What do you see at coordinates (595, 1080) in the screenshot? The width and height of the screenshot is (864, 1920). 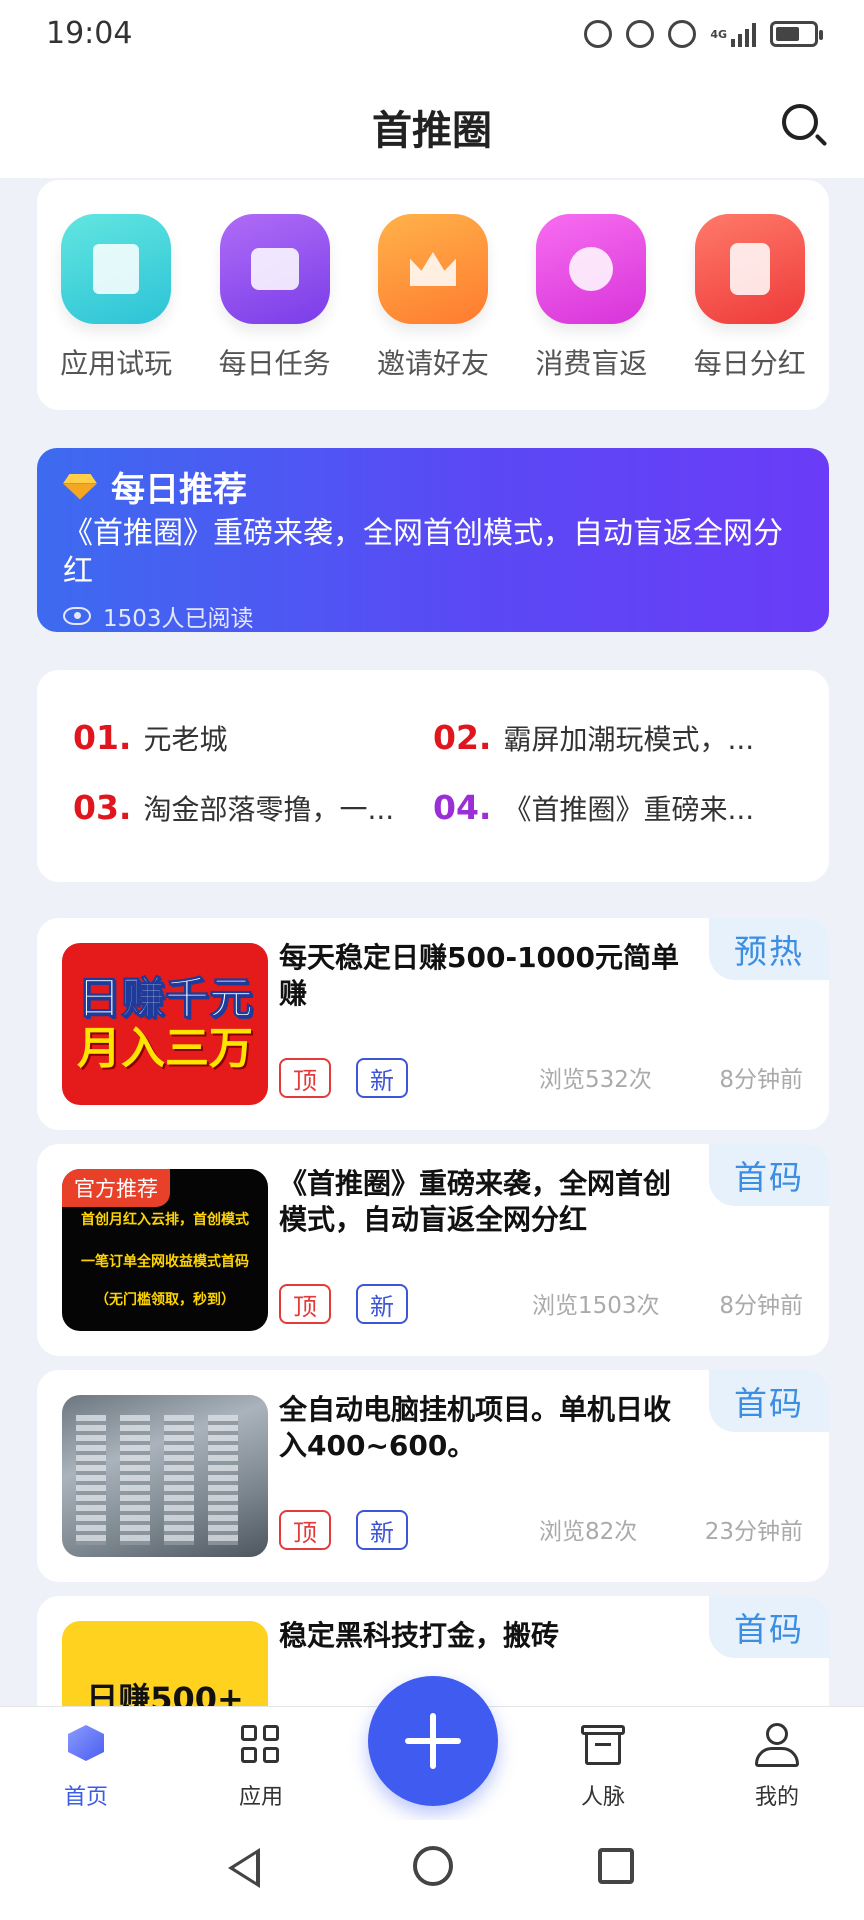 I see `view-count: 浏览532次` at bounding box center [595, 1080].